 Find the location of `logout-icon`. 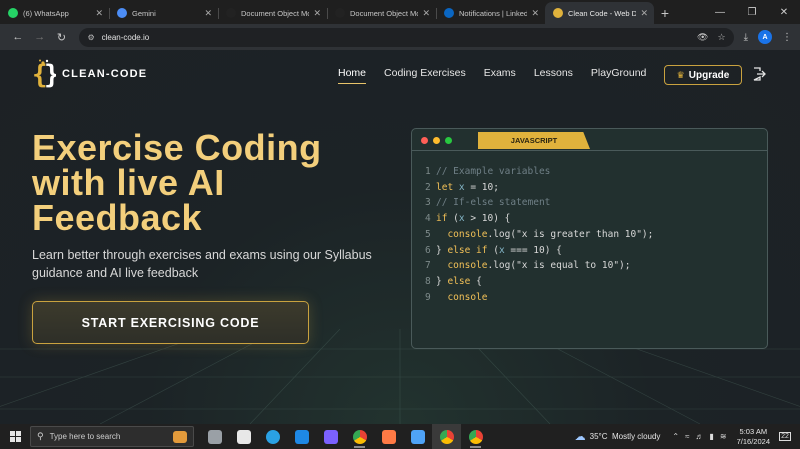

logout-icon is located at coordinates (759, 74).